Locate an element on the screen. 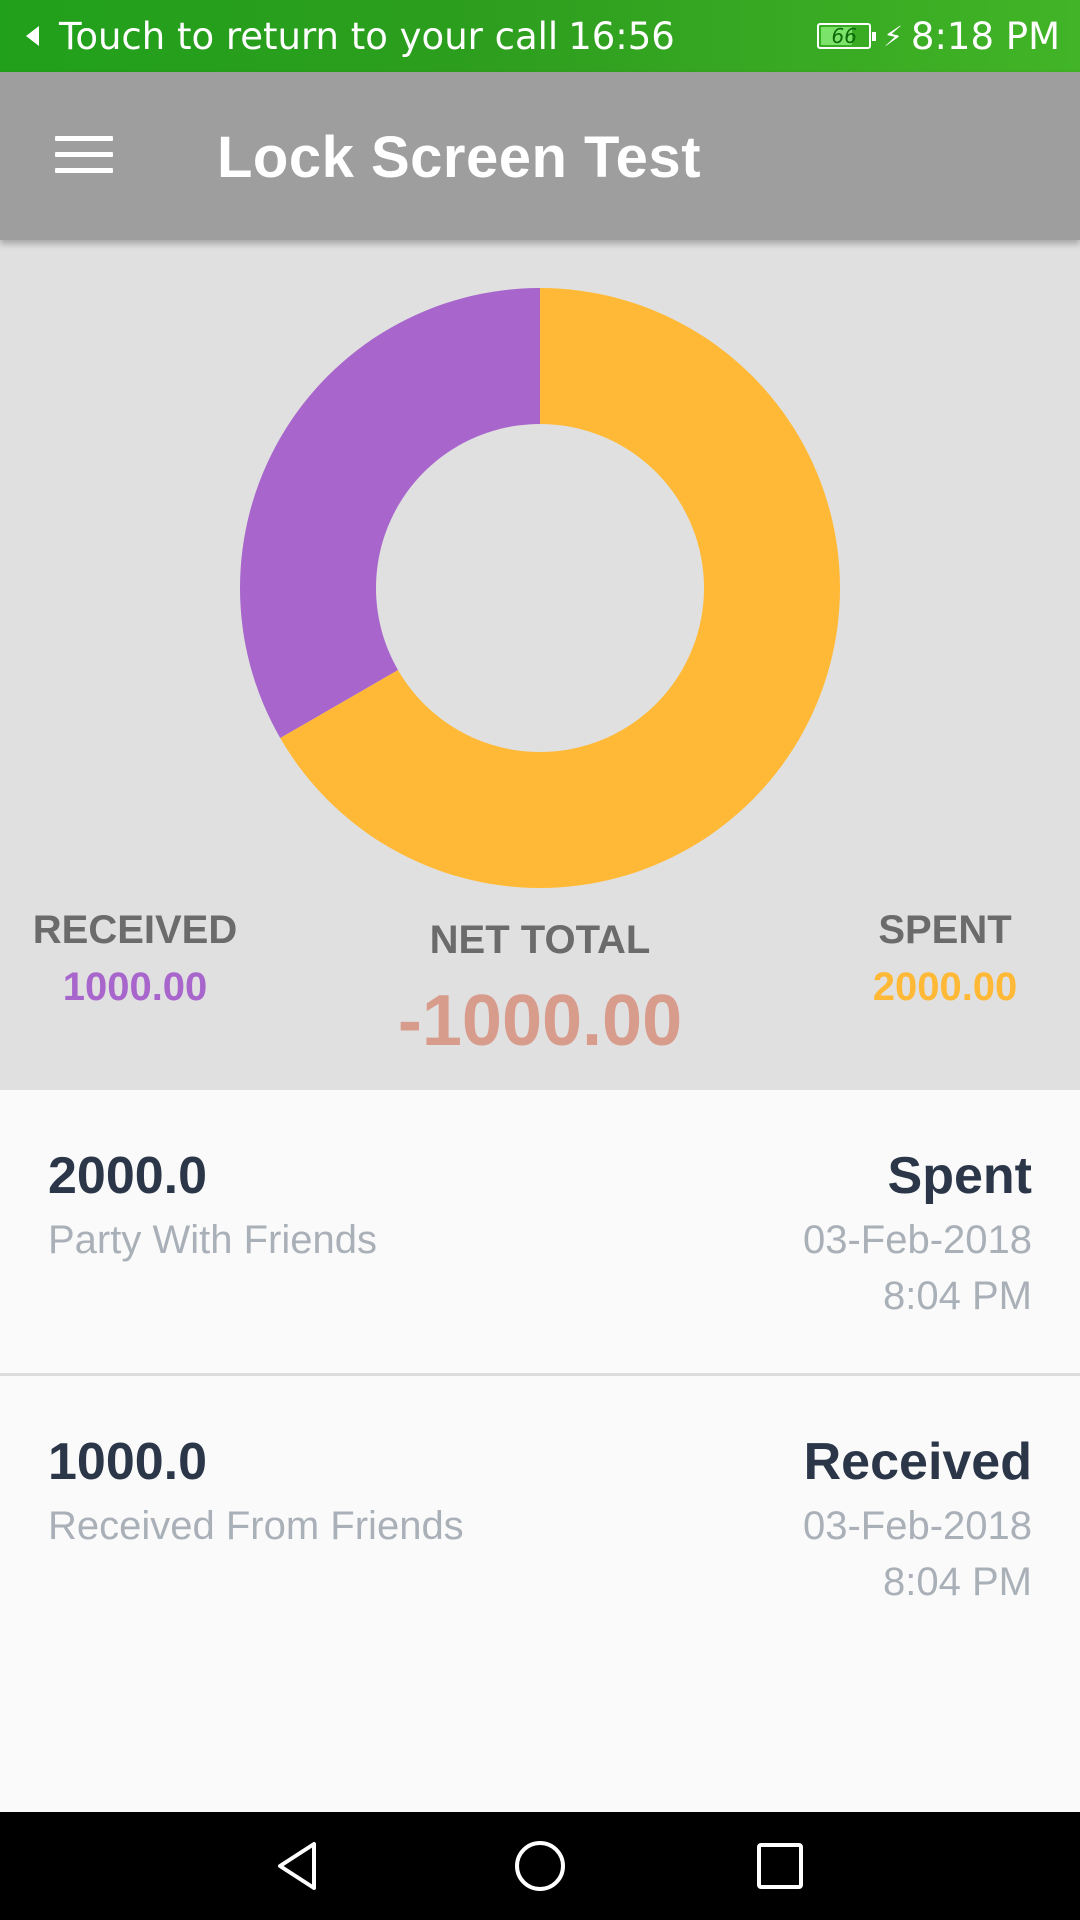  app-bar: Lock Screen Test is located at coordinates (540, 156).